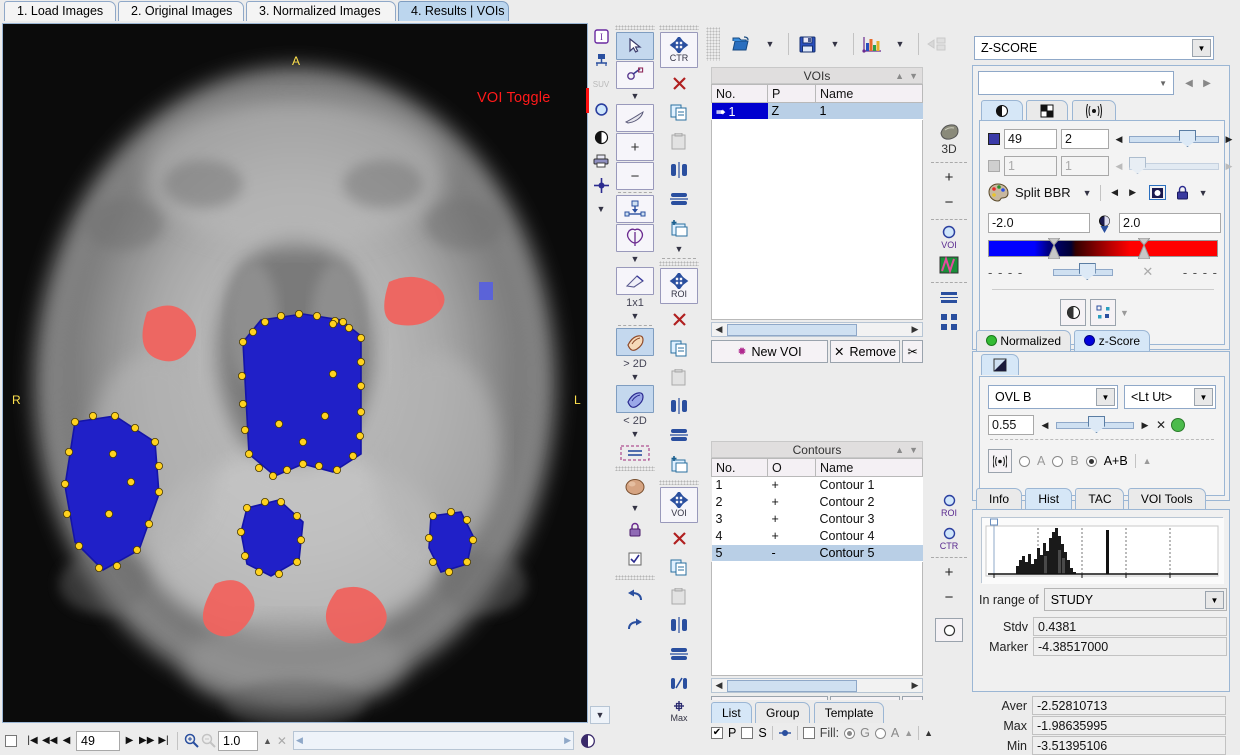 This screenshot has height=755, width=1240. Describe the element at coordinates (906, 76) in the screenshot. I see `vois-sort-buttons: ▲ ▼` at that location.